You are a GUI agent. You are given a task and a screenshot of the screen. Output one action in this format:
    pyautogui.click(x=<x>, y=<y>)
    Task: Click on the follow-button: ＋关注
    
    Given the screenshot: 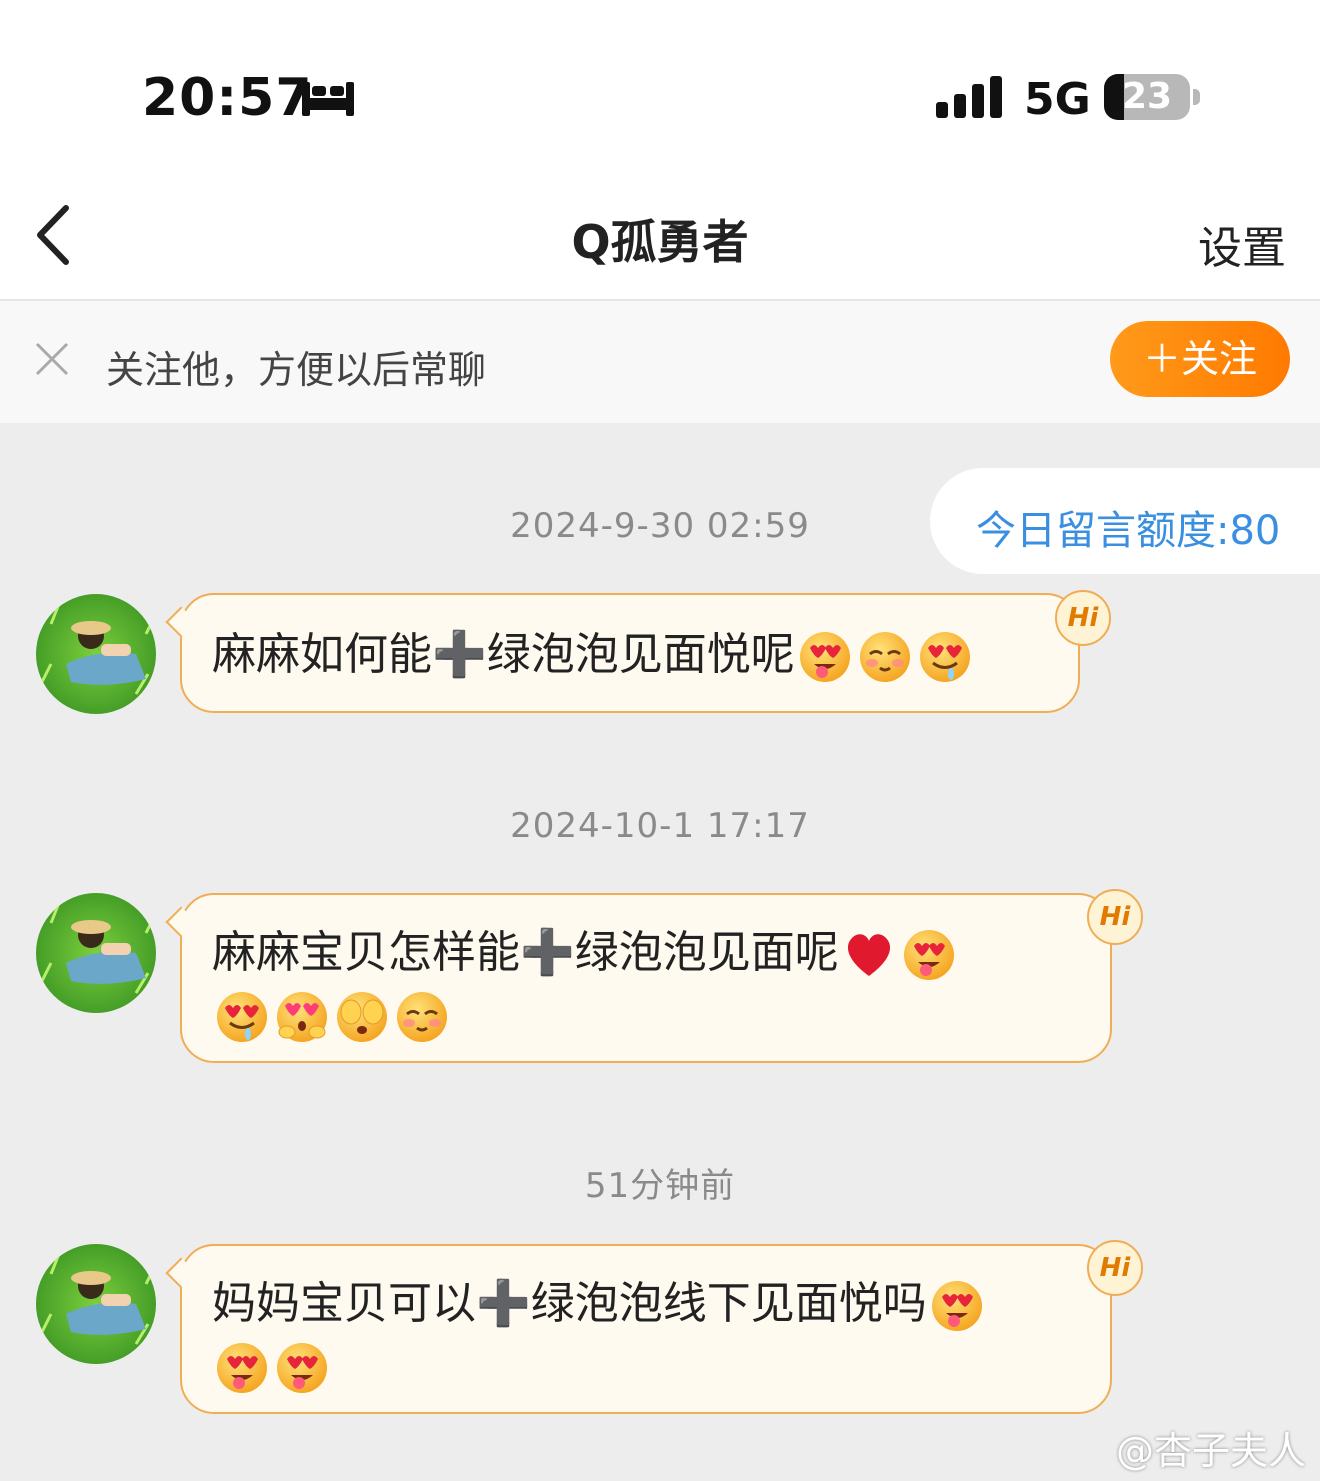 What is the action you would take?
    pyautogui.click(x=1200, y=359)
    